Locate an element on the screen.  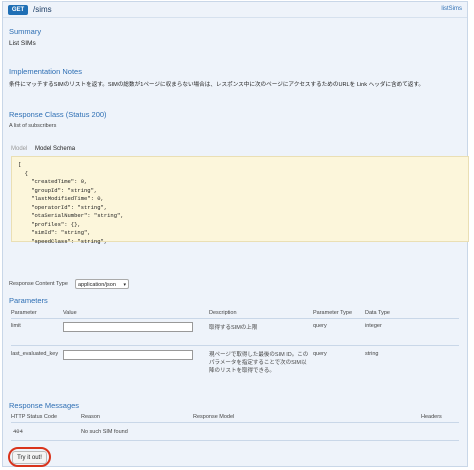
tab-model-schema: Model Schema is located at coordinates (55, 149).